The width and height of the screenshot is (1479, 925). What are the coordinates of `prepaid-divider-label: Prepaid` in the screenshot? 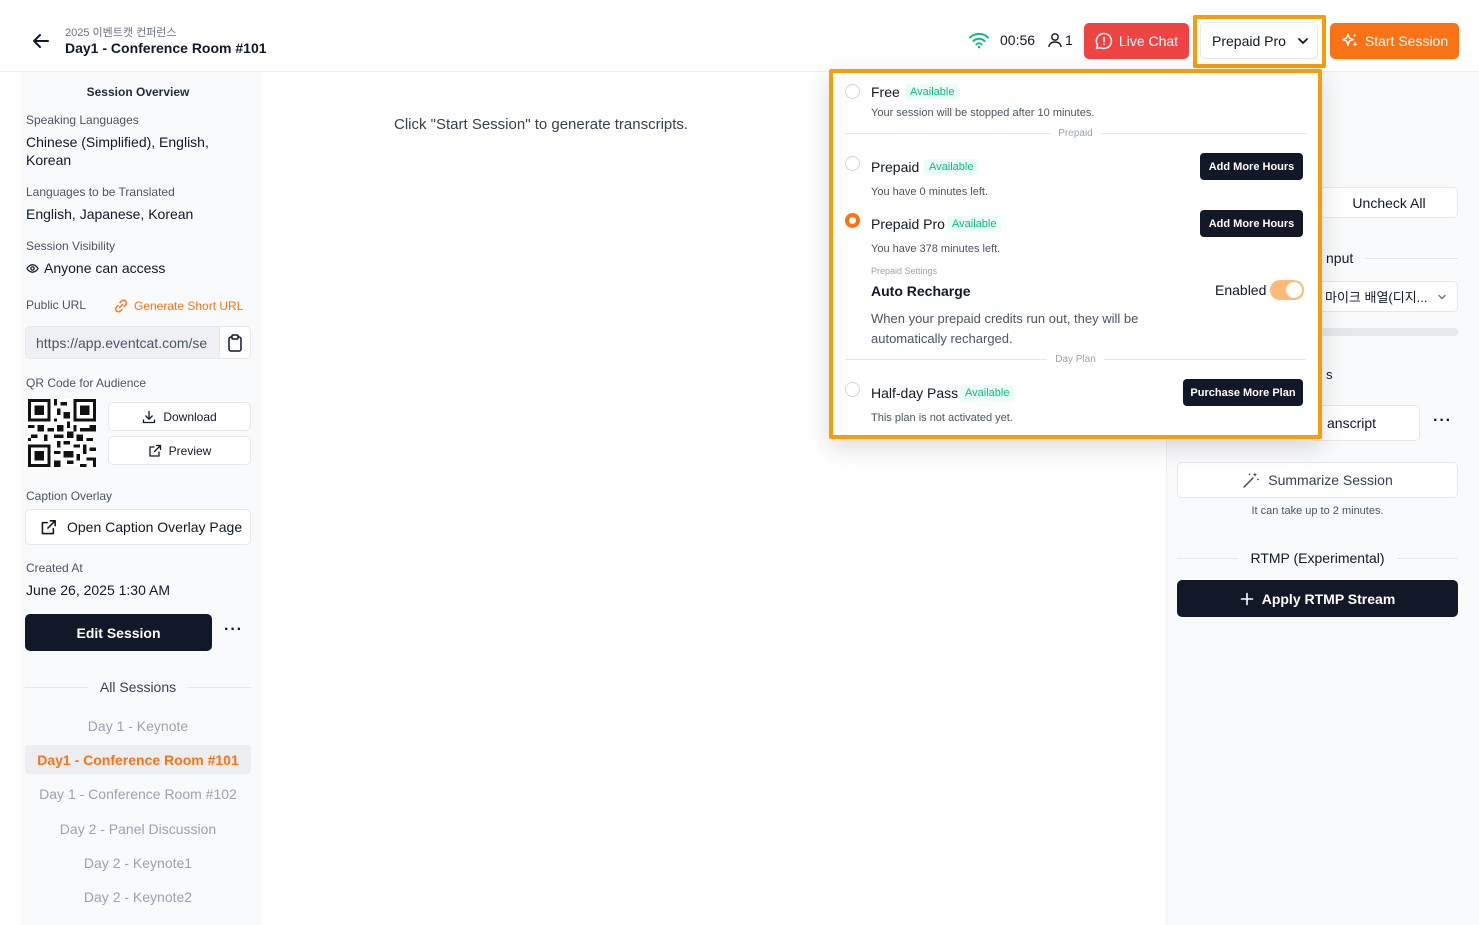 It's located at (1075, 133).